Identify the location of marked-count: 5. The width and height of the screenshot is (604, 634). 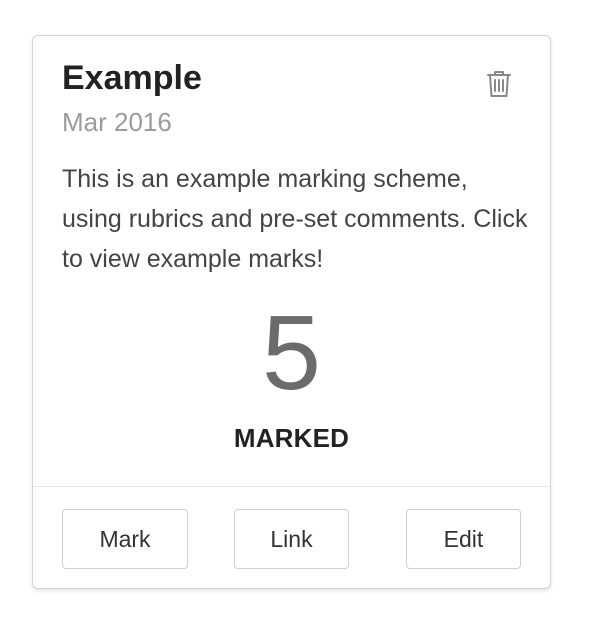
(291, 353).